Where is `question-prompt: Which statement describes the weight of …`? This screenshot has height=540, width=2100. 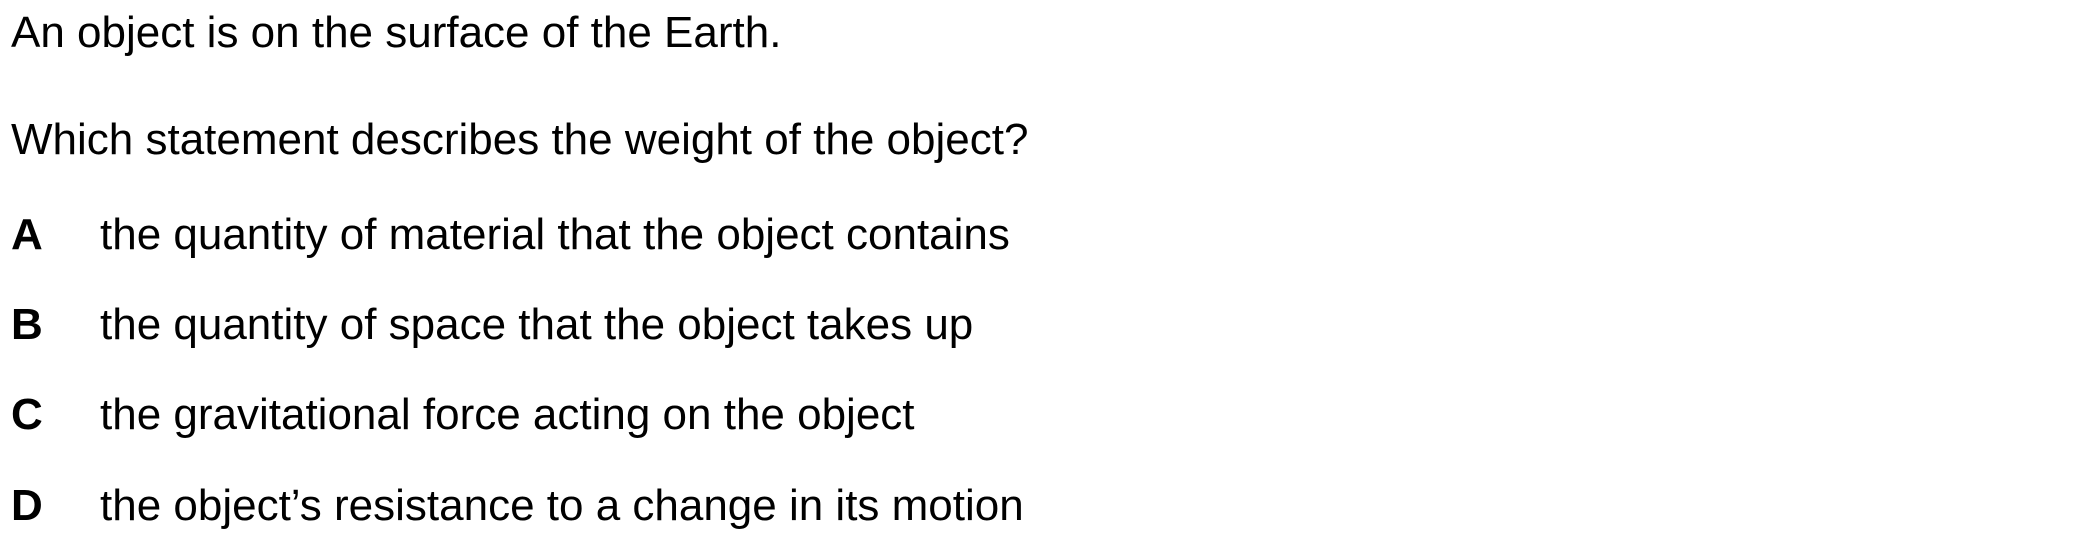
question-prompt: Which statement describes the weight of … is located at coordinates (520, 139).